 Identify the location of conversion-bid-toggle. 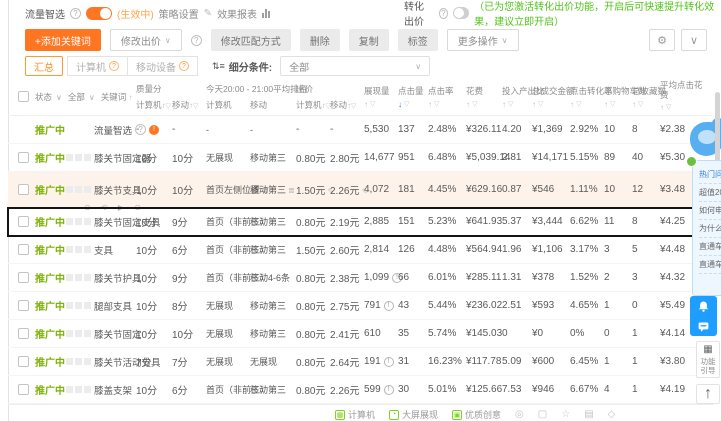
(461, 13).